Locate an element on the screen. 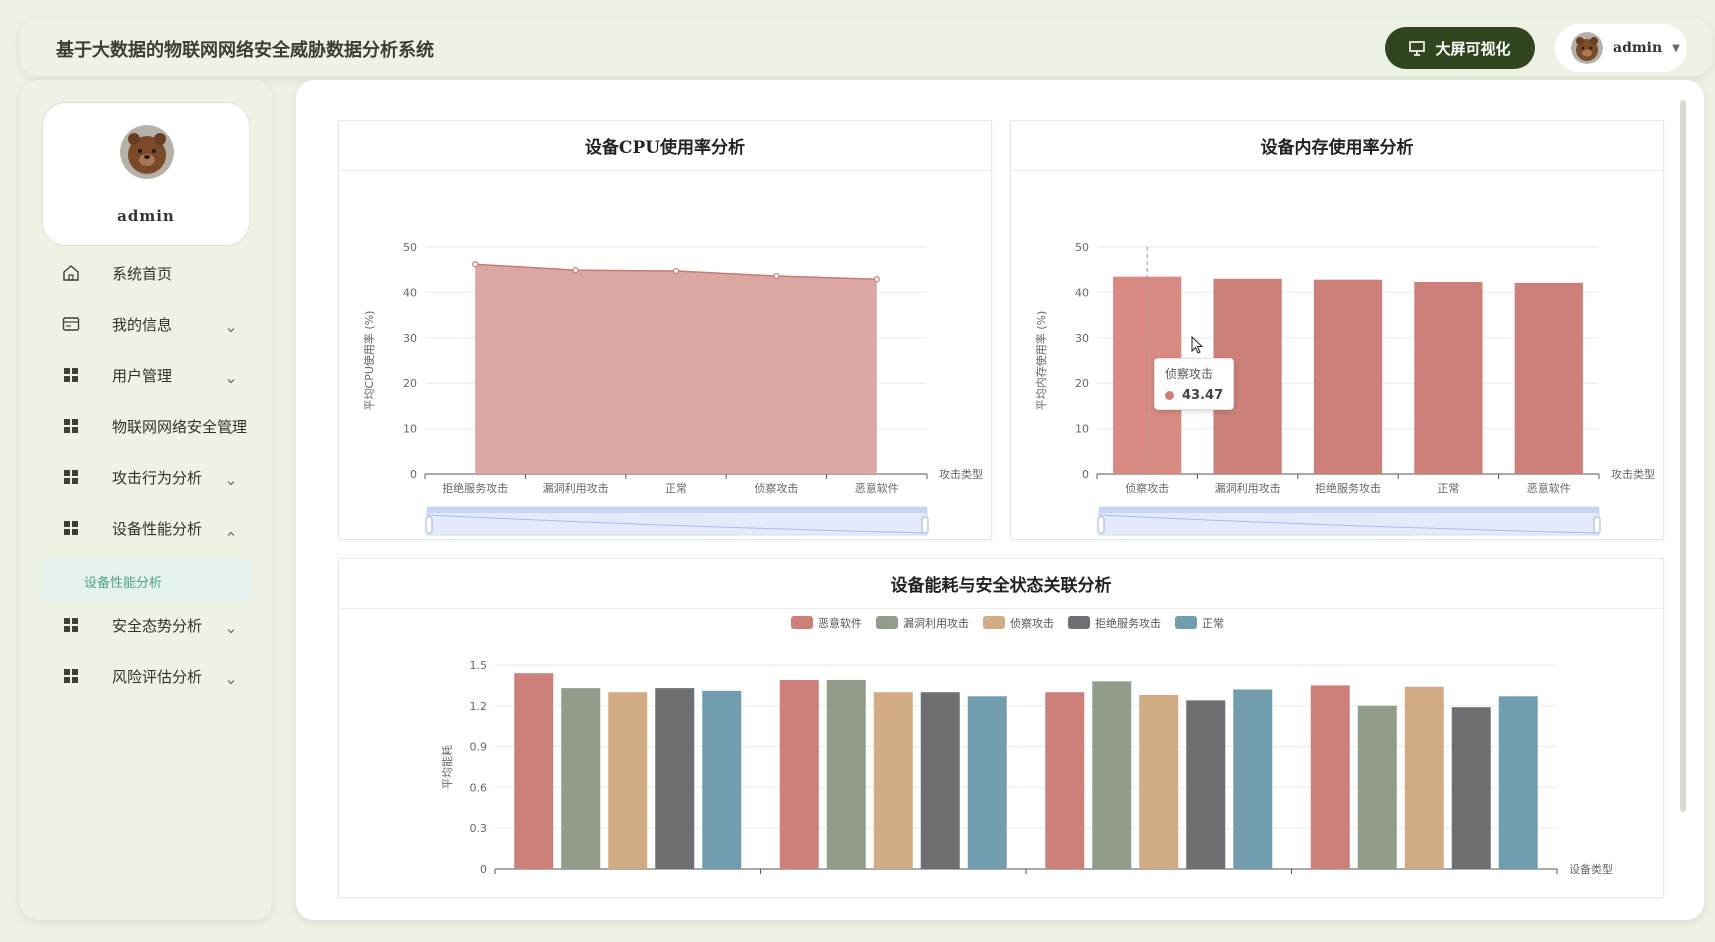  big-screen-label: 大屏可视化 is located at coordinates (1473, 48).